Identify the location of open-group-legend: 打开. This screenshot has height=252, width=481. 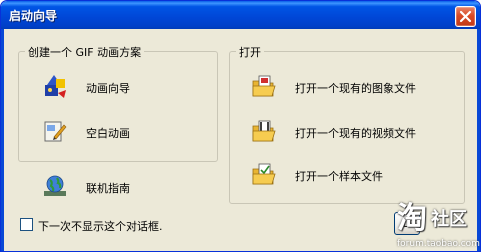
(250, 52).